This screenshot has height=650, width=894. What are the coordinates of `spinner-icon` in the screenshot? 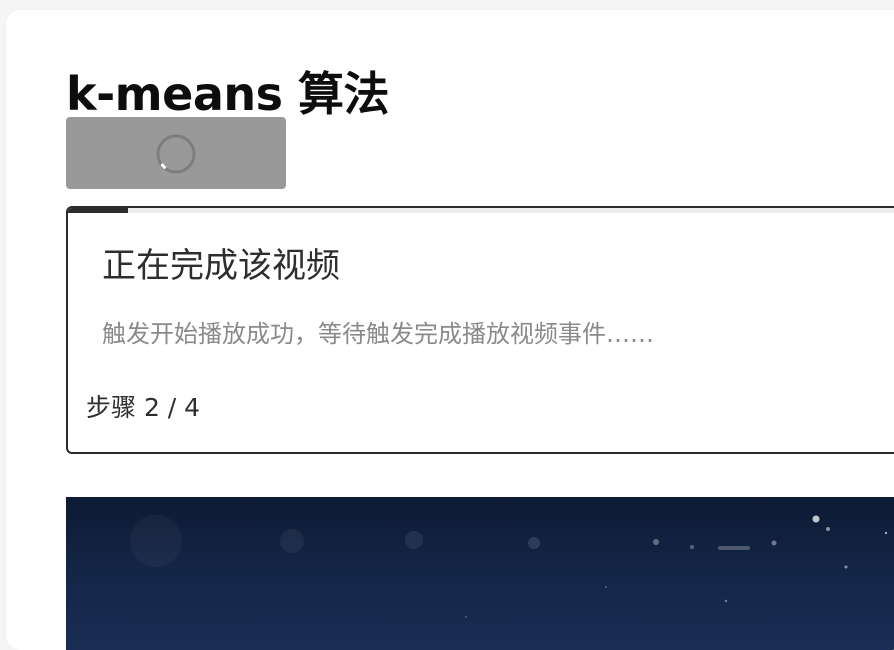 It's located at (176, 154).